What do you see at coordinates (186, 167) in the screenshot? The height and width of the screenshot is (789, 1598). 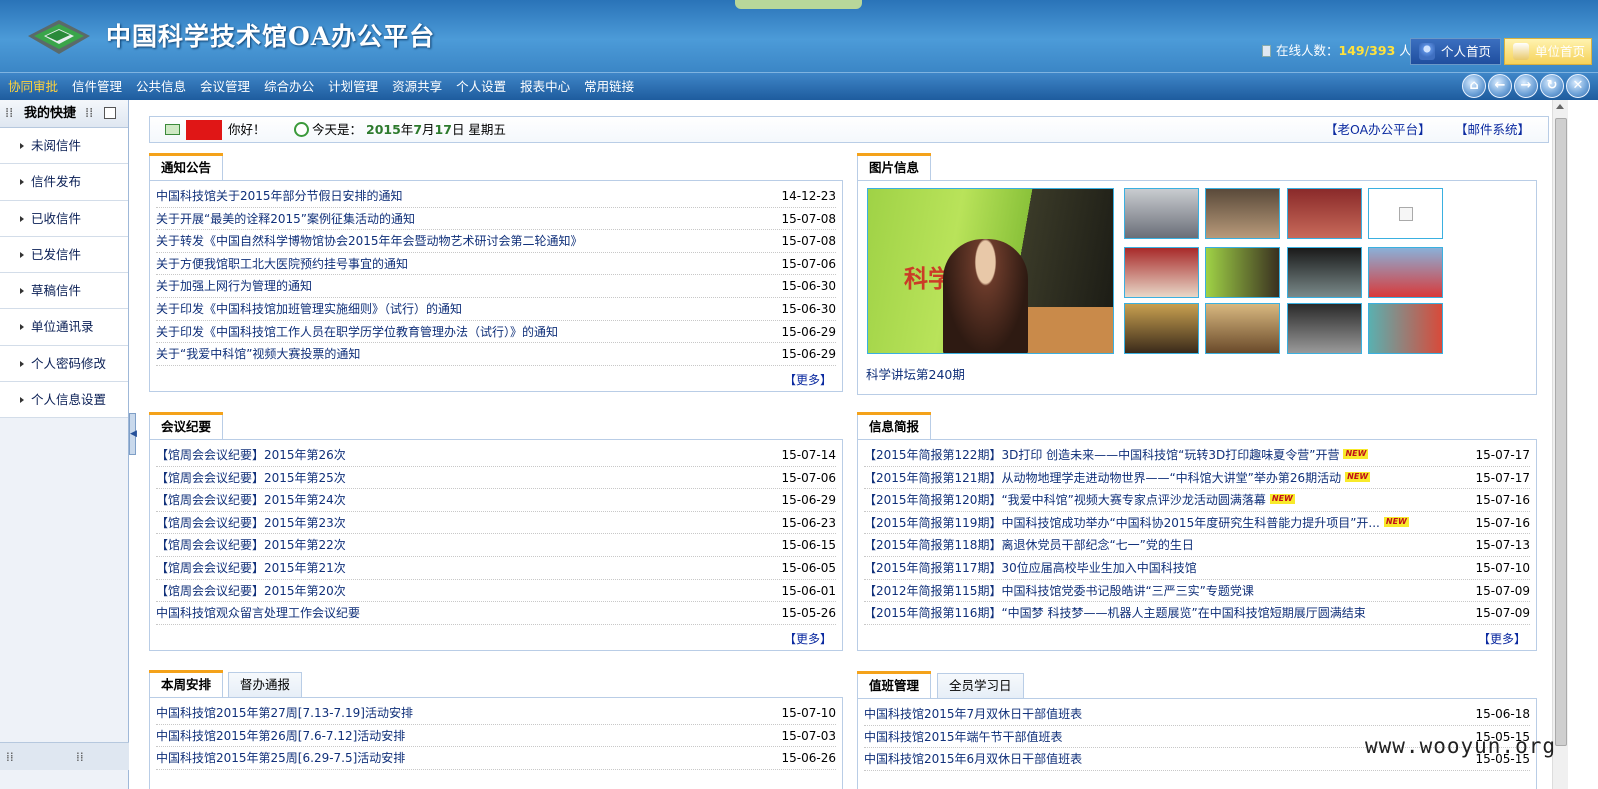 I see `tab-notice: 通知公告` at bounding box center [186, 167].